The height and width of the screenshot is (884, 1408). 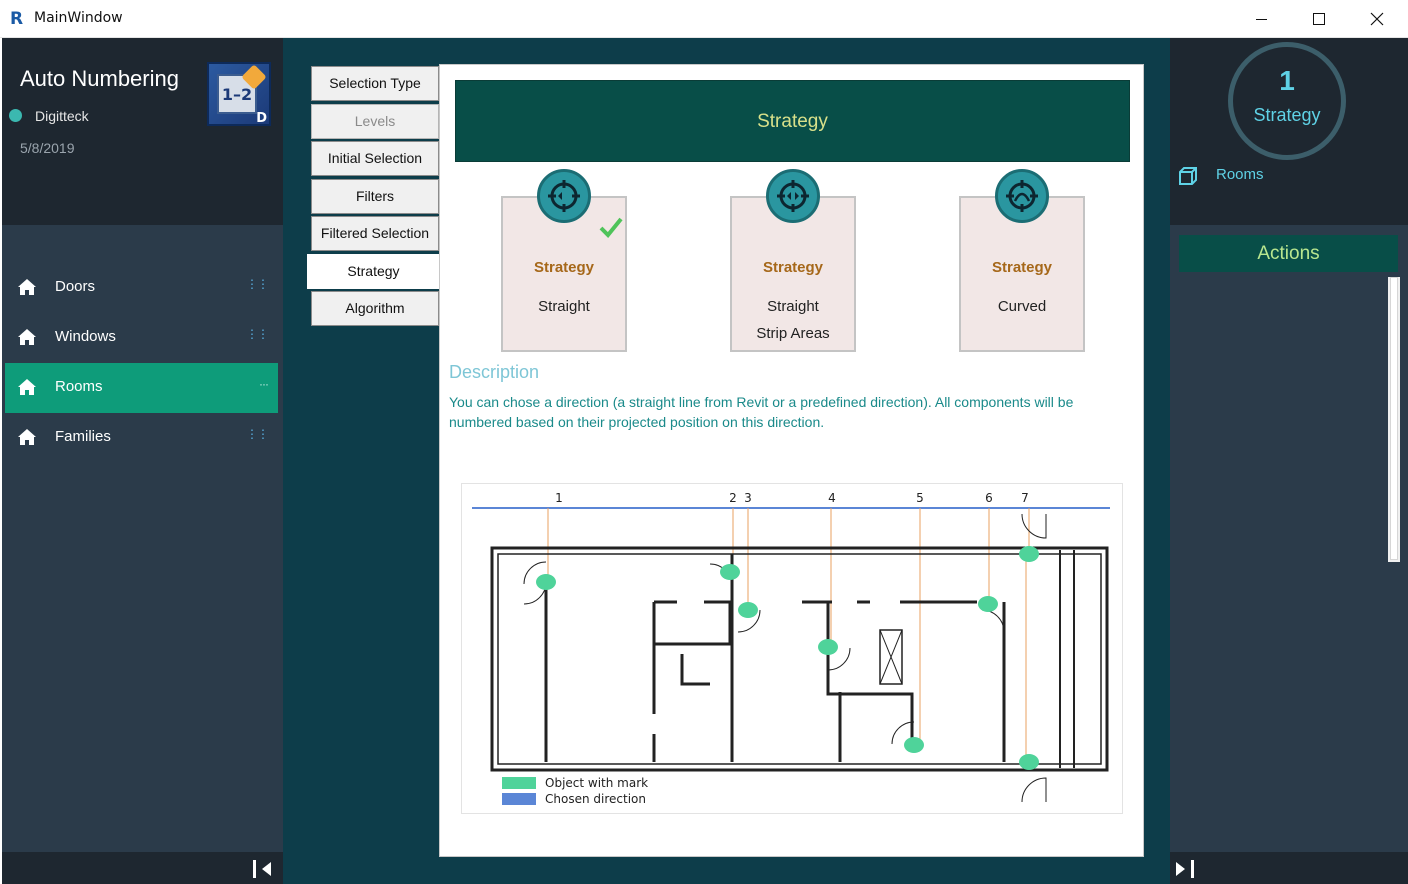 What do you see at coordinates (1289, 868) in the screenshot?
I see `actions-footer` at bounding box center [1289, 868].